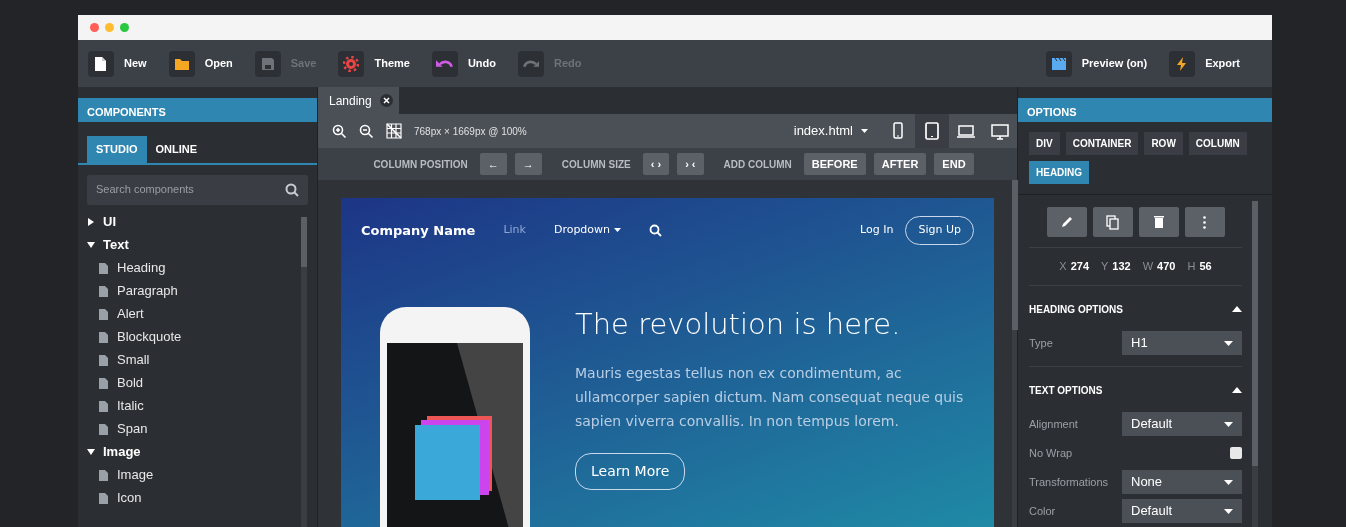 The image size is (1346, 527). Describe the element at coordinates (954, 164) in the screenshot. I see `add-column-button: END` at that location.